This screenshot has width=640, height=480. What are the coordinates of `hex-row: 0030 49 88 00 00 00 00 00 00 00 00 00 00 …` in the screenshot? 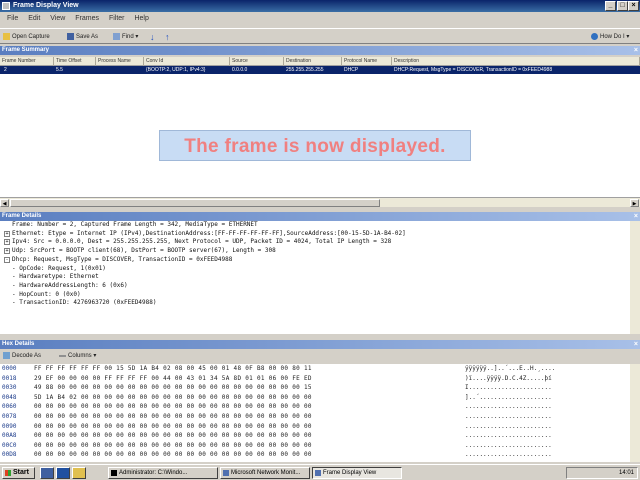 It's located at (315, 388).